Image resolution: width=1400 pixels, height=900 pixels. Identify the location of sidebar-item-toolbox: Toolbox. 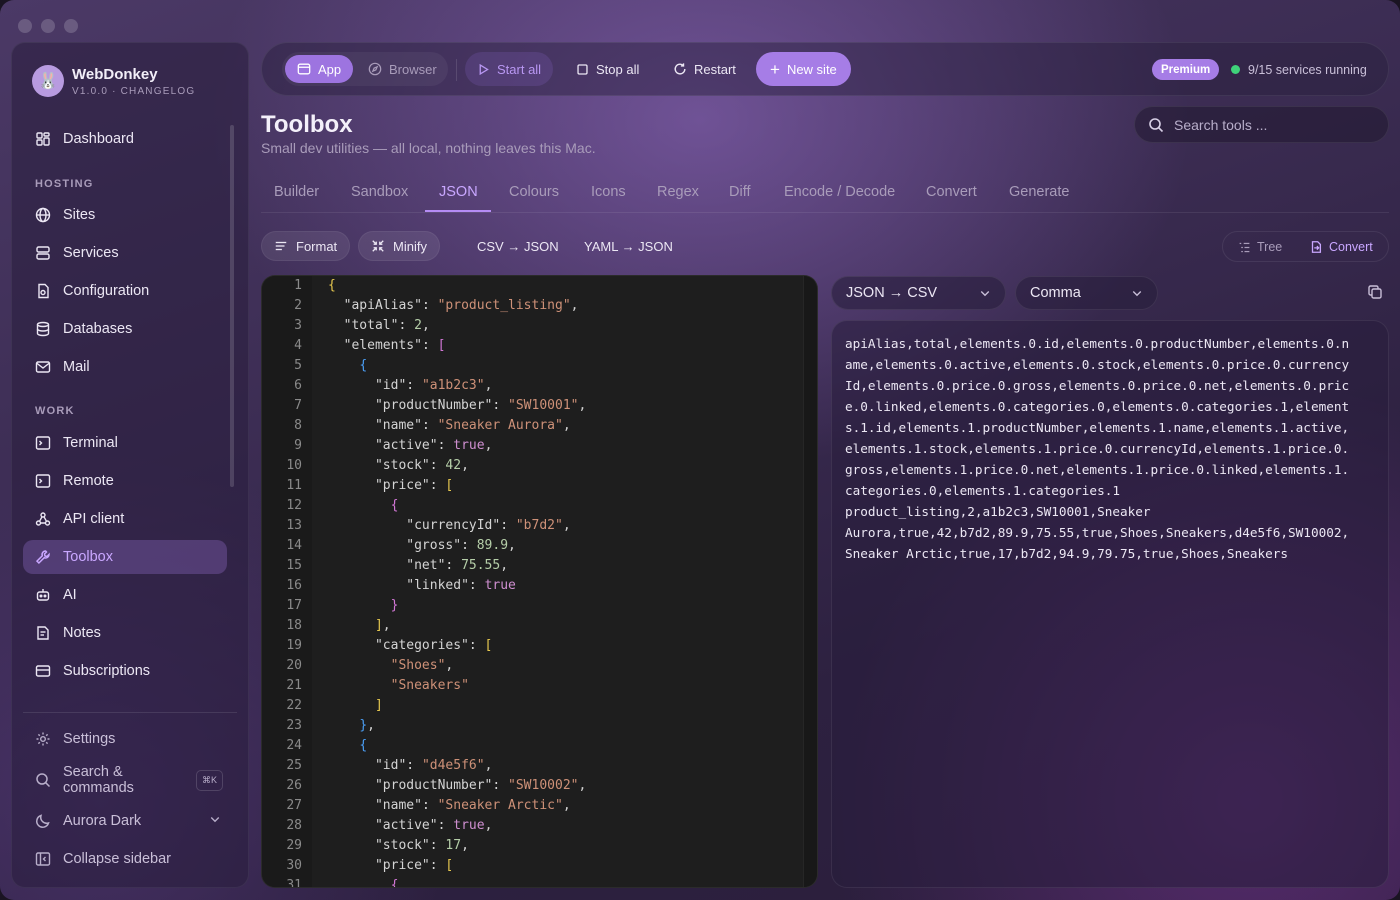
(125, 557).